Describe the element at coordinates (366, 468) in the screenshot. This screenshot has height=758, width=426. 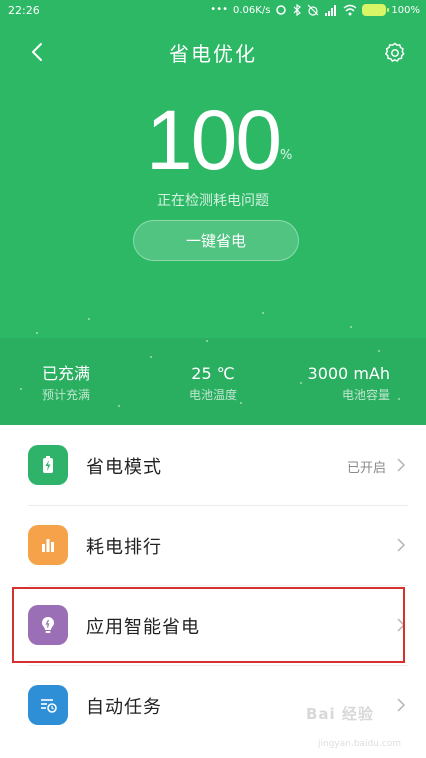
I see `menu-item-status: 已开启` at that location.